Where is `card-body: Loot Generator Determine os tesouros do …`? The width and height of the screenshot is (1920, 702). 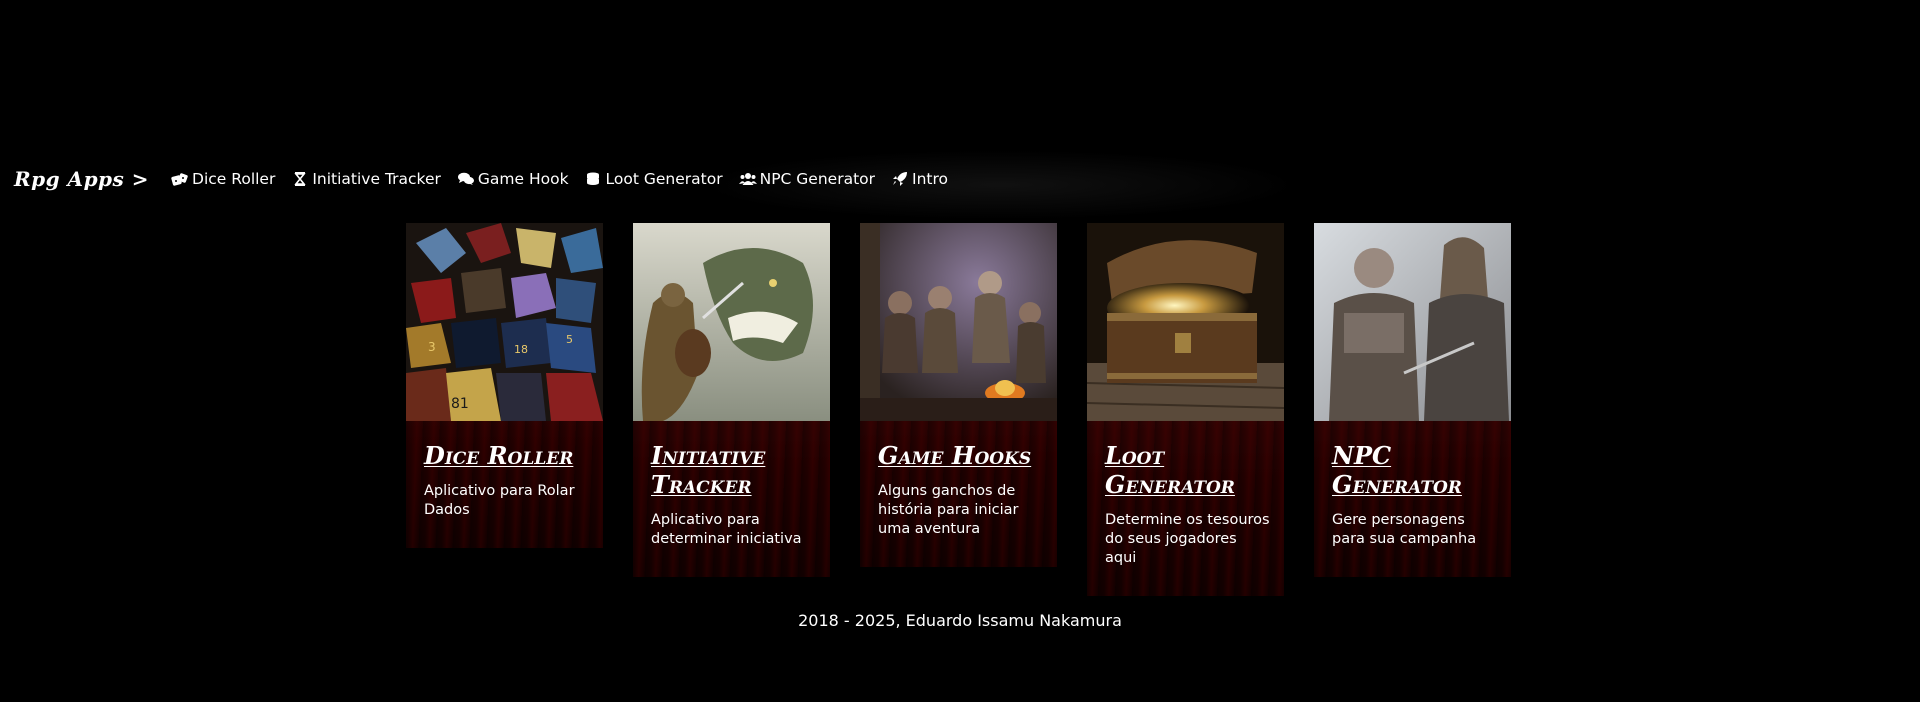
card-body: Loot Generator Determine os tesouros do … is located at coordinates (1185, 508).